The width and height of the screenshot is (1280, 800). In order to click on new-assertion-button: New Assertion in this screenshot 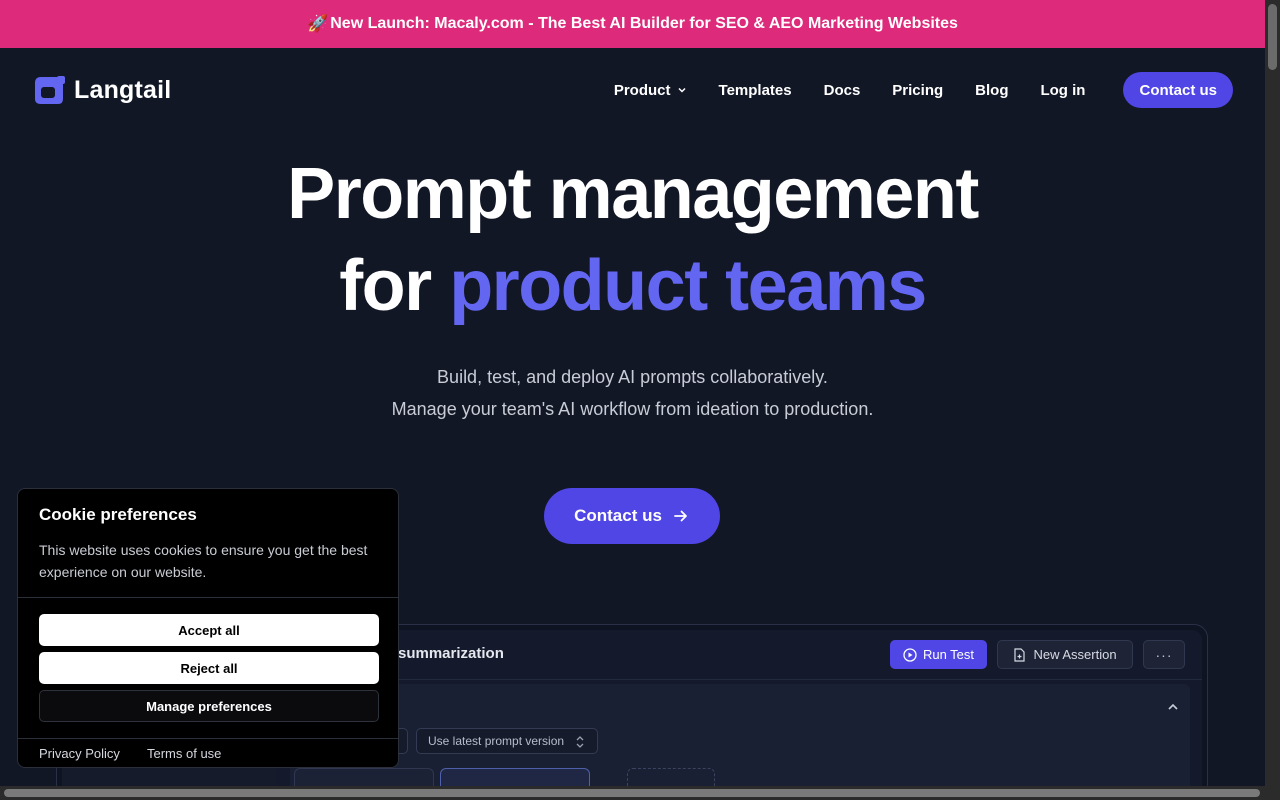, I will do `click(1065, 654)`.